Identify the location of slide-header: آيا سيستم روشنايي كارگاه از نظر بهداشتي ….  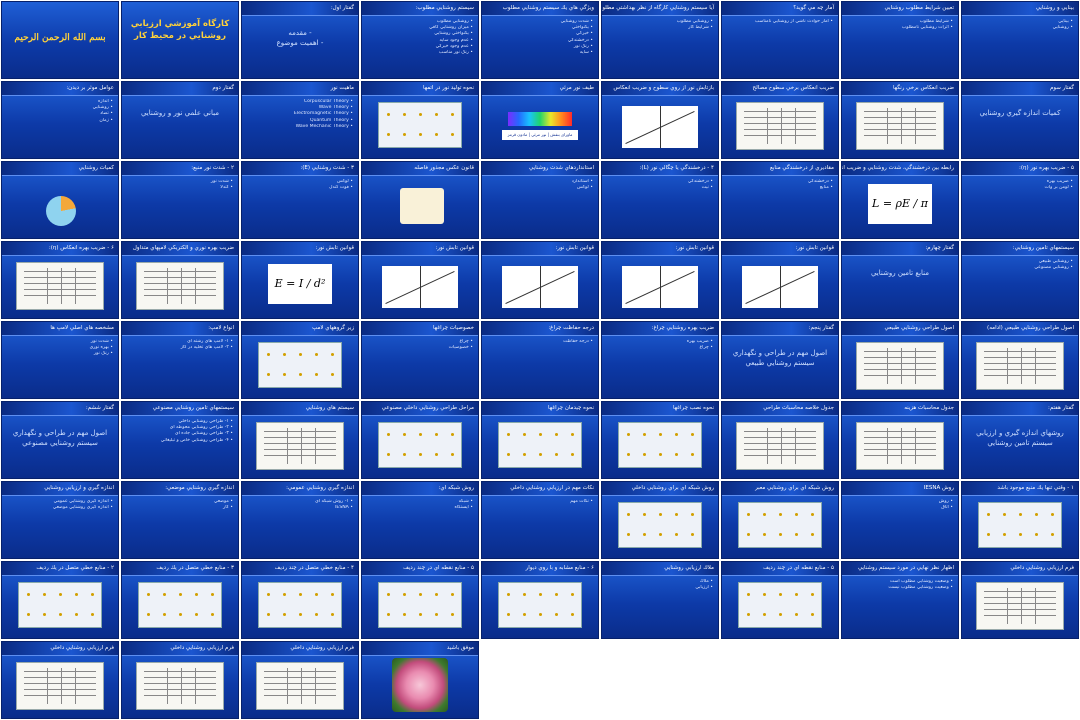
(660, 9).